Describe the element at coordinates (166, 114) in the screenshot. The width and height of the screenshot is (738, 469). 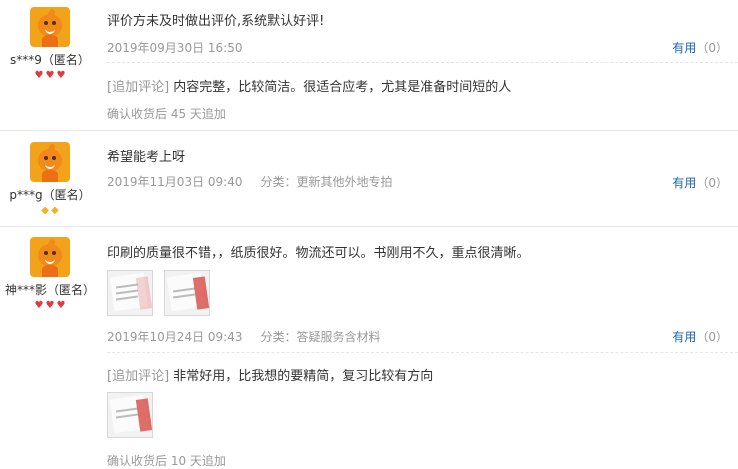
I see `append-days: 确认收货后 45 天追加` at that location.